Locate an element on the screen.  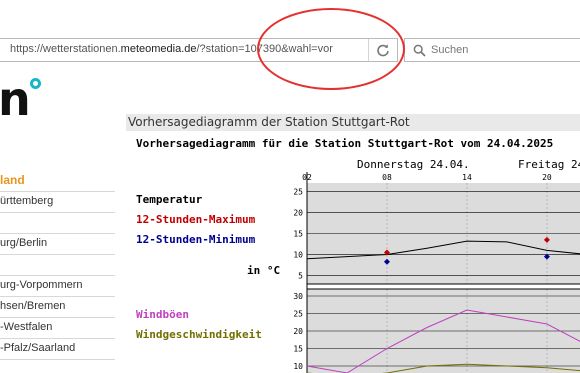
temp-tick-label: 5 is located at coordinates (300, 276).